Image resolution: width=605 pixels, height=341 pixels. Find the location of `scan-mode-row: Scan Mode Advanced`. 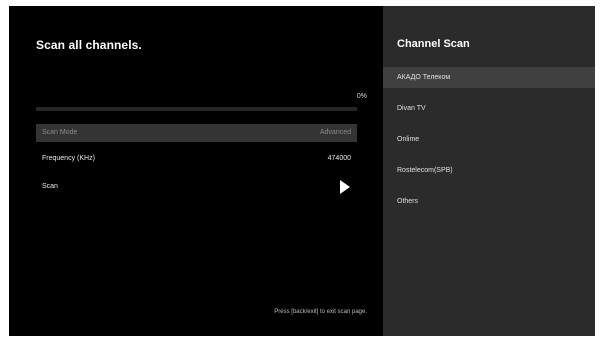

scan-mode-row: Scan Mode Advanced is located at coordinates (196, 133).